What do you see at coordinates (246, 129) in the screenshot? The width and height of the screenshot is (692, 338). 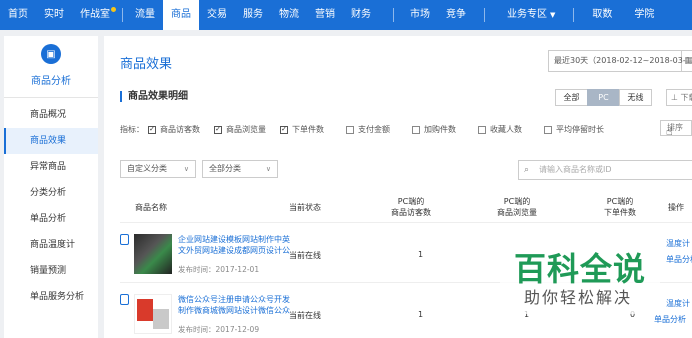 I see `metric-label: 商品浏览量` at bounding box center [246, 129].